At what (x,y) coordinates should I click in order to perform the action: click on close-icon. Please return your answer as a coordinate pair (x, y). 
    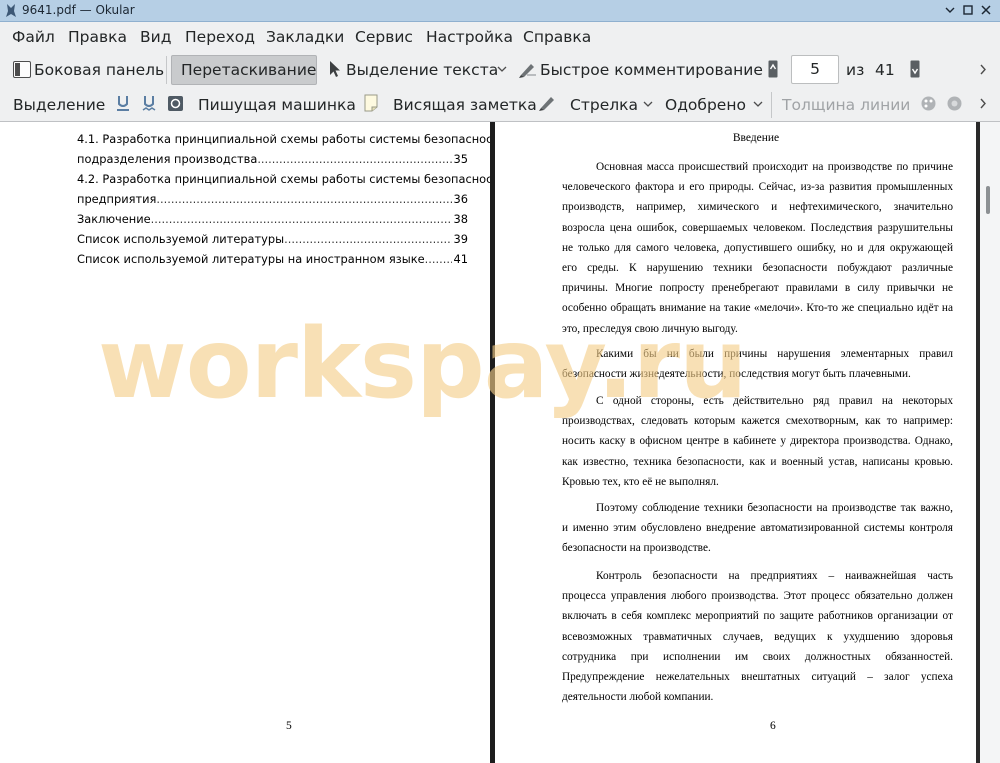
    Looking at the image, I should click on (986, 10).